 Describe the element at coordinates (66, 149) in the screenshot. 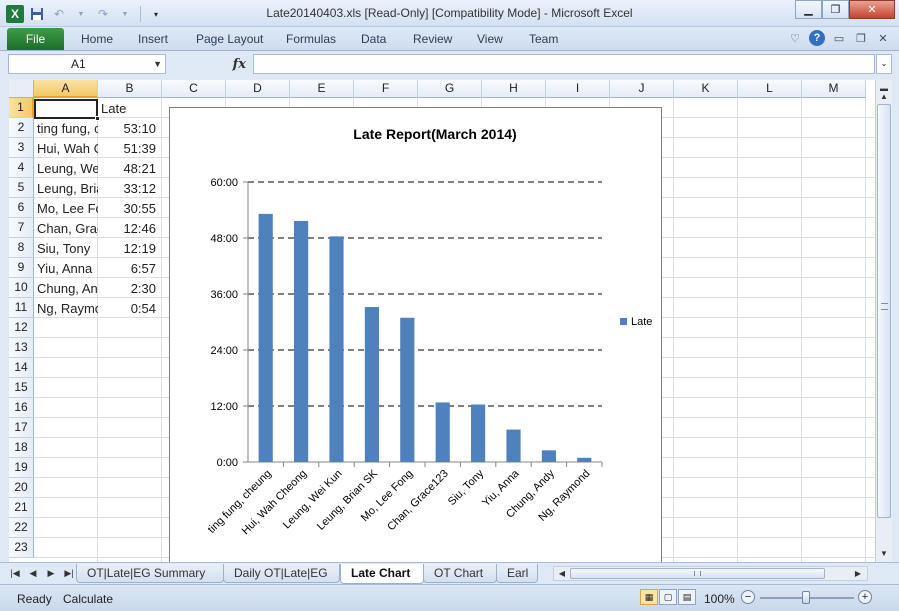

I see `cell-name-a3: Hui, Wah Cheong` at that location.